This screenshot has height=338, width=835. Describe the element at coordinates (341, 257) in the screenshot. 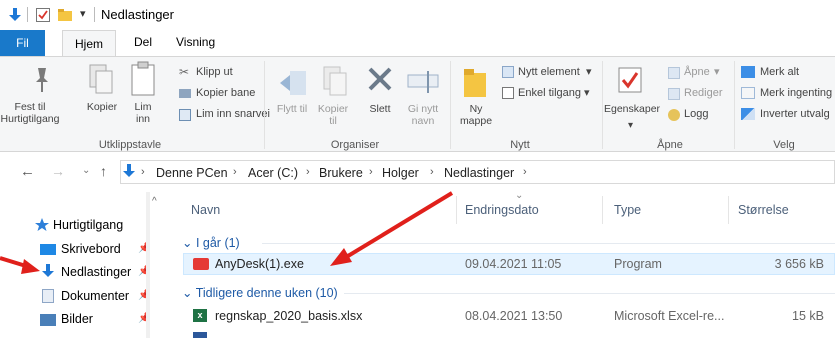

I see `arrow-to-file-head` at that location.